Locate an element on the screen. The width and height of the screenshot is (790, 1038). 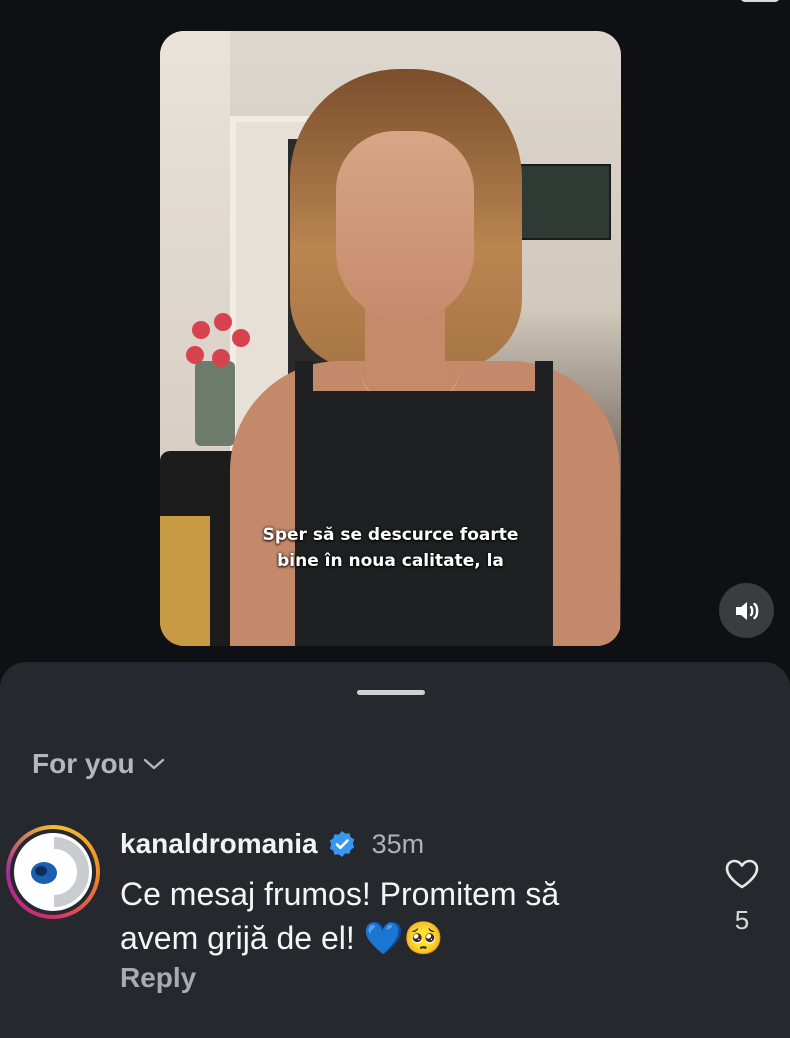
subtitle-line-2: bine în noua calitate, la is located at coordinates (390, 561).